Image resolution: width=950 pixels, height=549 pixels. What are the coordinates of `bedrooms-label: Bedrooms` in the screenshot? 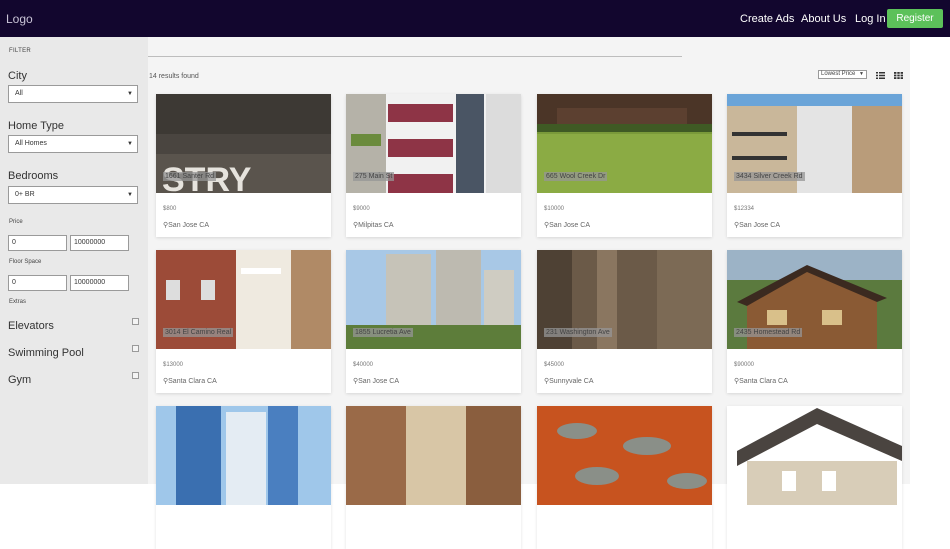 It's located at (33, 176).